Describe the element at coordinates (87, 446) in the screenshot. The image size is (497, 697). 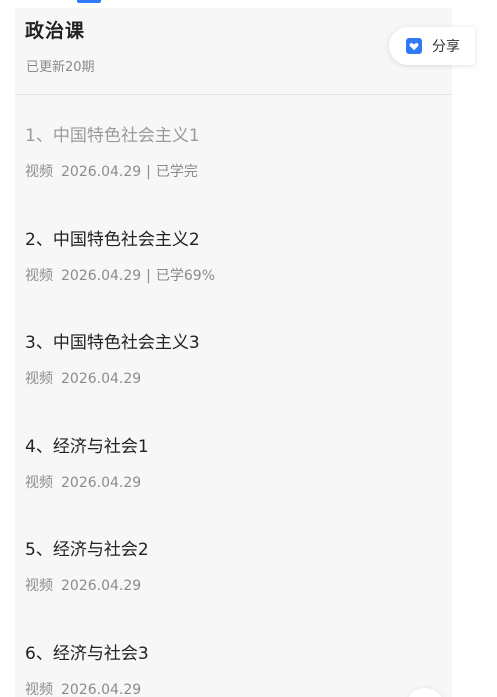
I see `lesson-title: 4、经济与社会1` at that location.